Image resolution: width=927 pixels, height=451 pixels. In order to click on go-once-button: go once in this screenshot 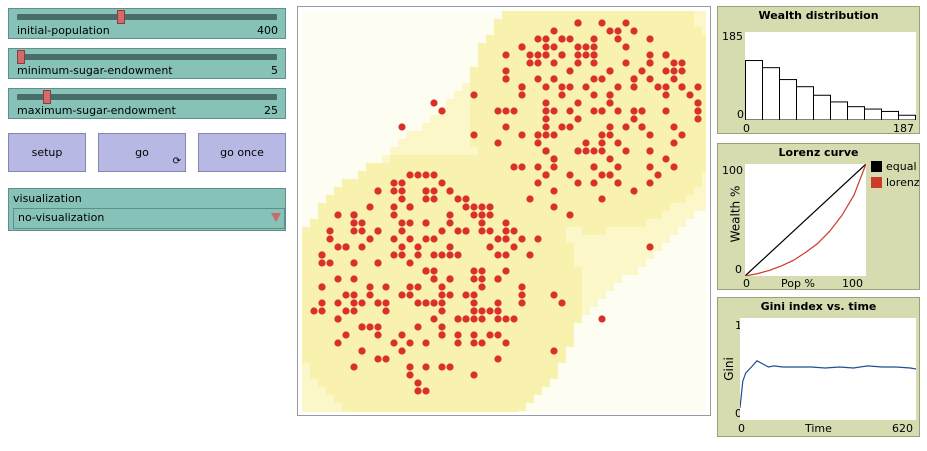, I will do `click(242, 152)`.